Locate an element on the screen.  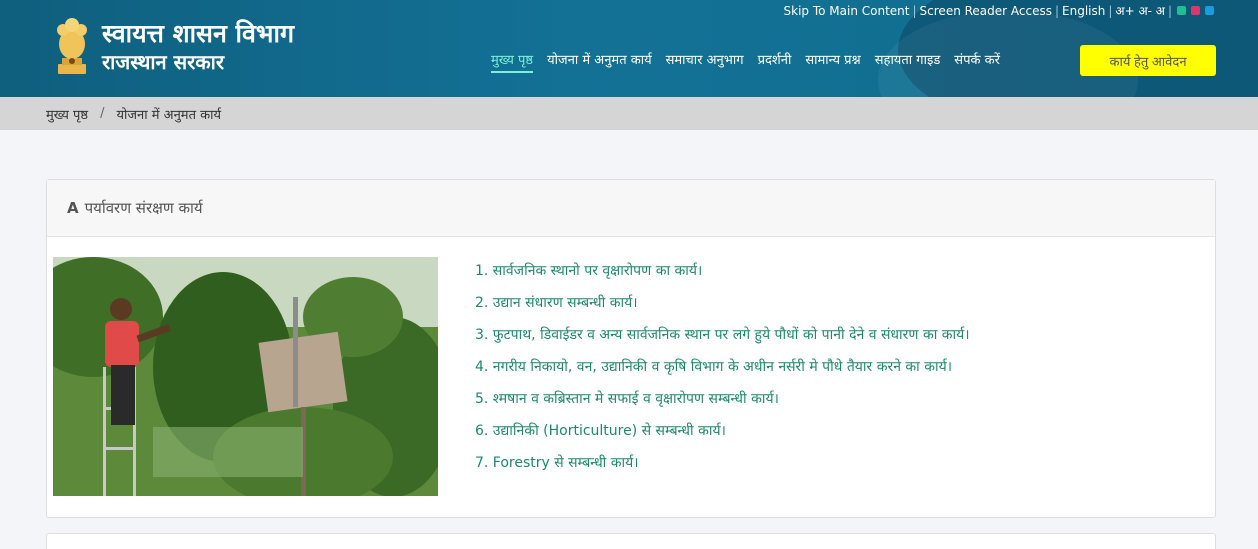
theme-color-red is located at coordinates (1195, 10).